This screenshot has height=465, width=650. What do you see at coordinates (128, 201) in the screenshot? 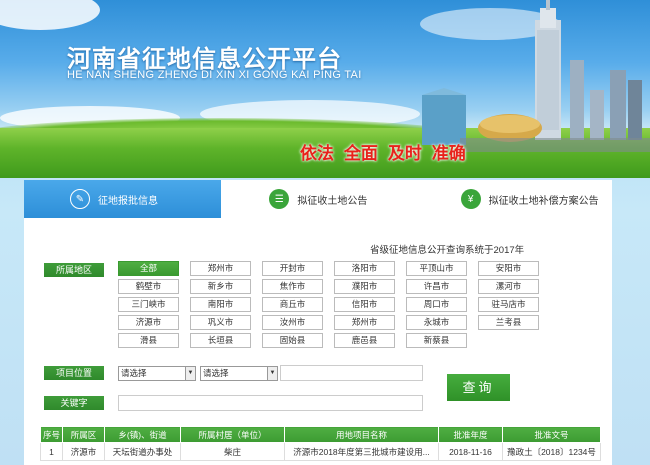
I see `tab-label: 征地报批信息` at bounding box center [128, 201].